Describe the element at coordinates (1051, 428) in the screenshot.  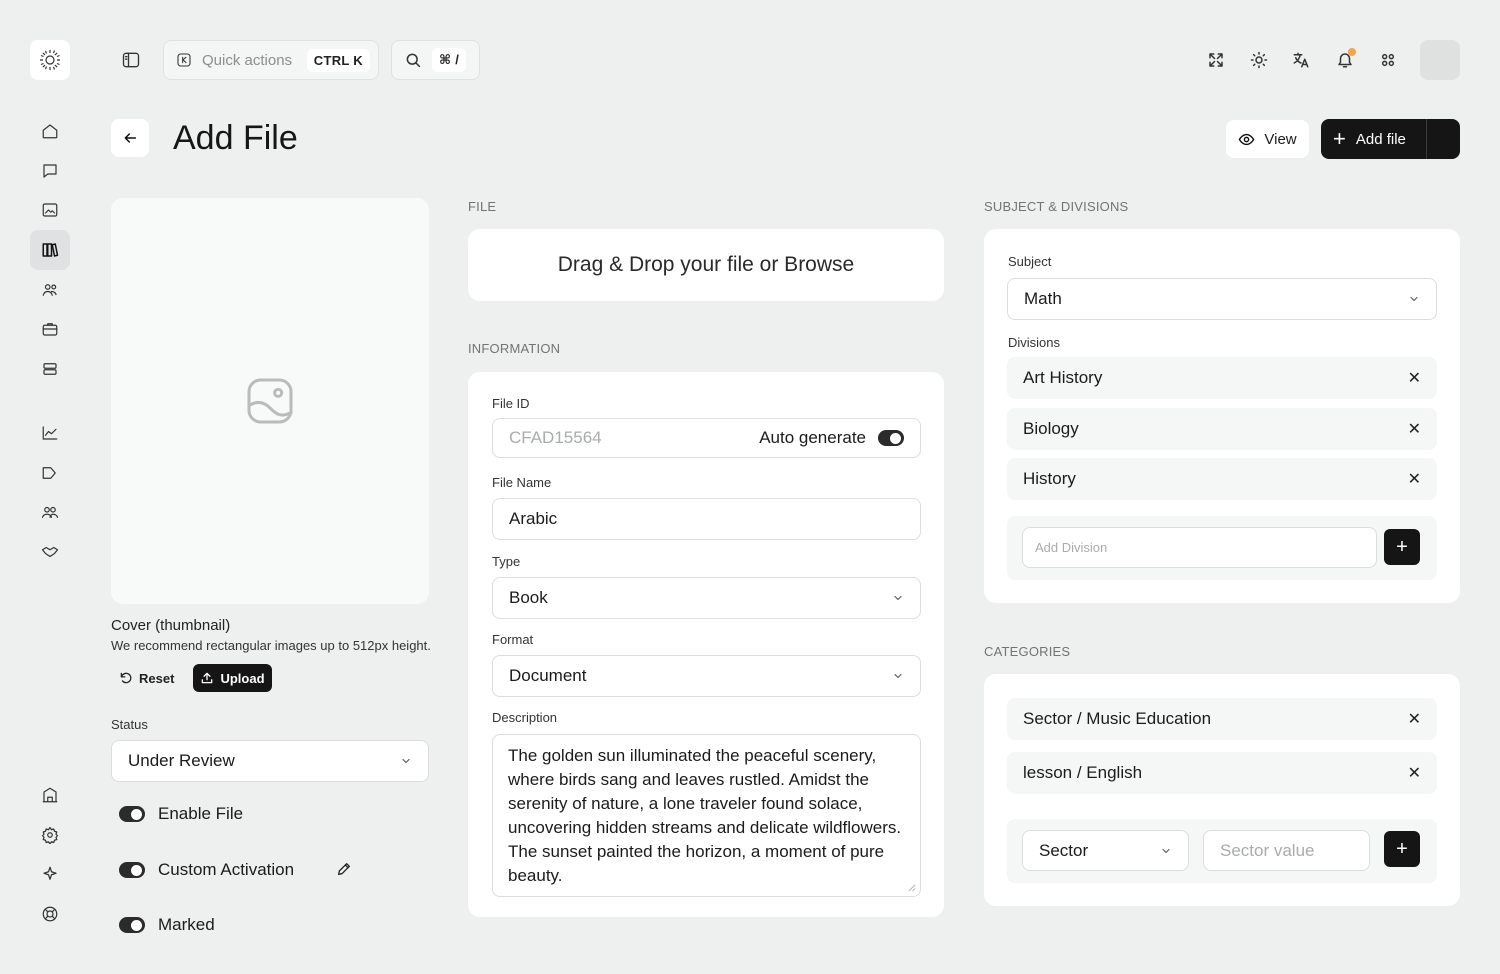
I see `division-label: Biology` at that location.